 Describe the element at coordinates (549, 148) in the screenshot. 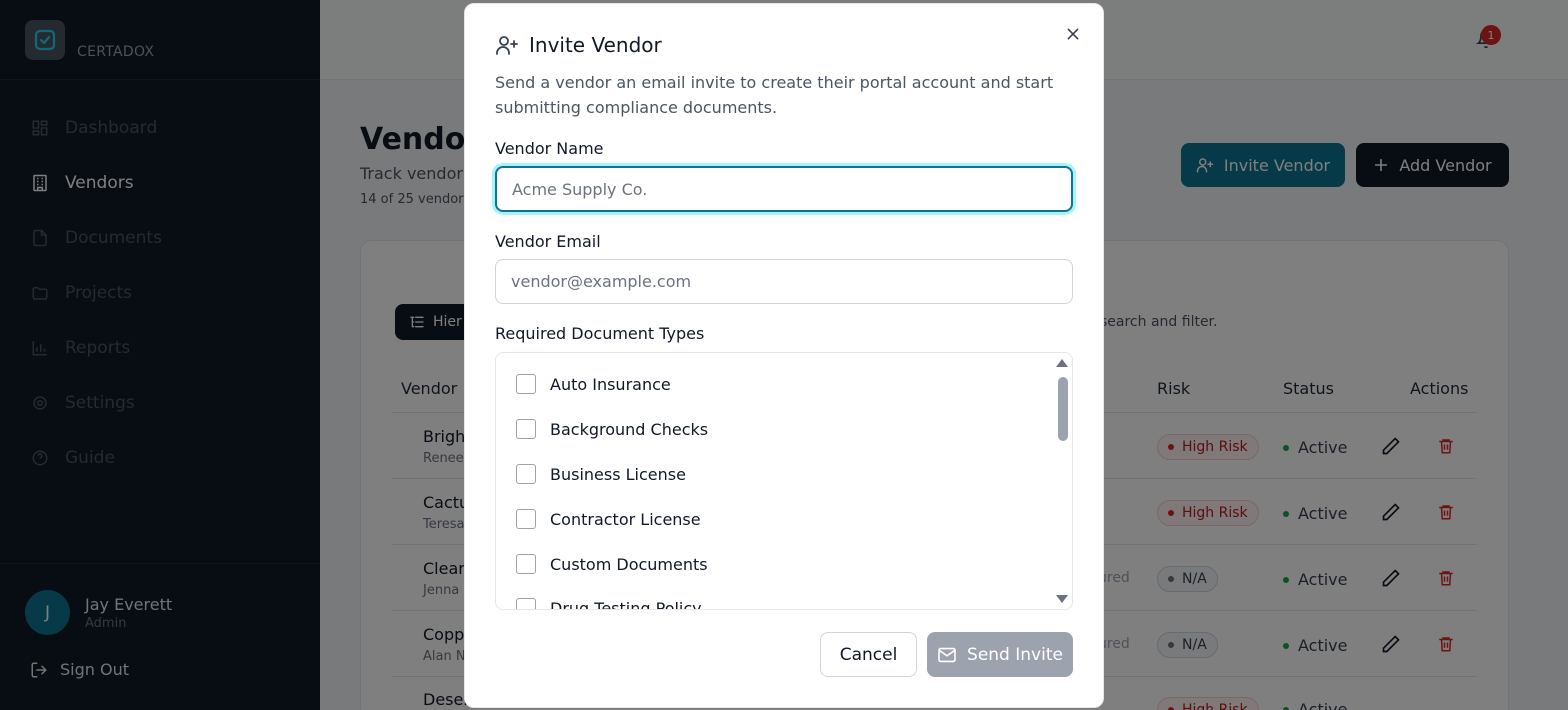

I see `vendor-name-label: Vendor Name` at that location.